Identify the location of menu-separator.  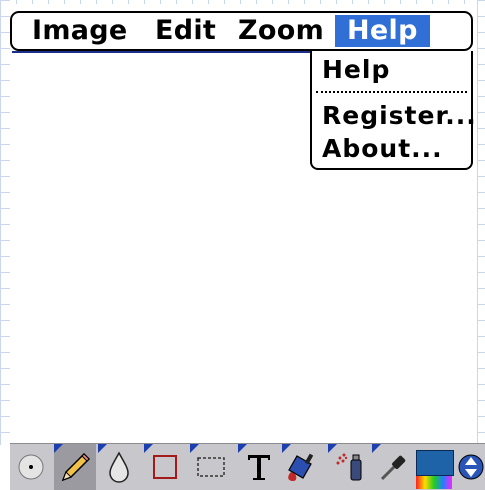
(391, 92).